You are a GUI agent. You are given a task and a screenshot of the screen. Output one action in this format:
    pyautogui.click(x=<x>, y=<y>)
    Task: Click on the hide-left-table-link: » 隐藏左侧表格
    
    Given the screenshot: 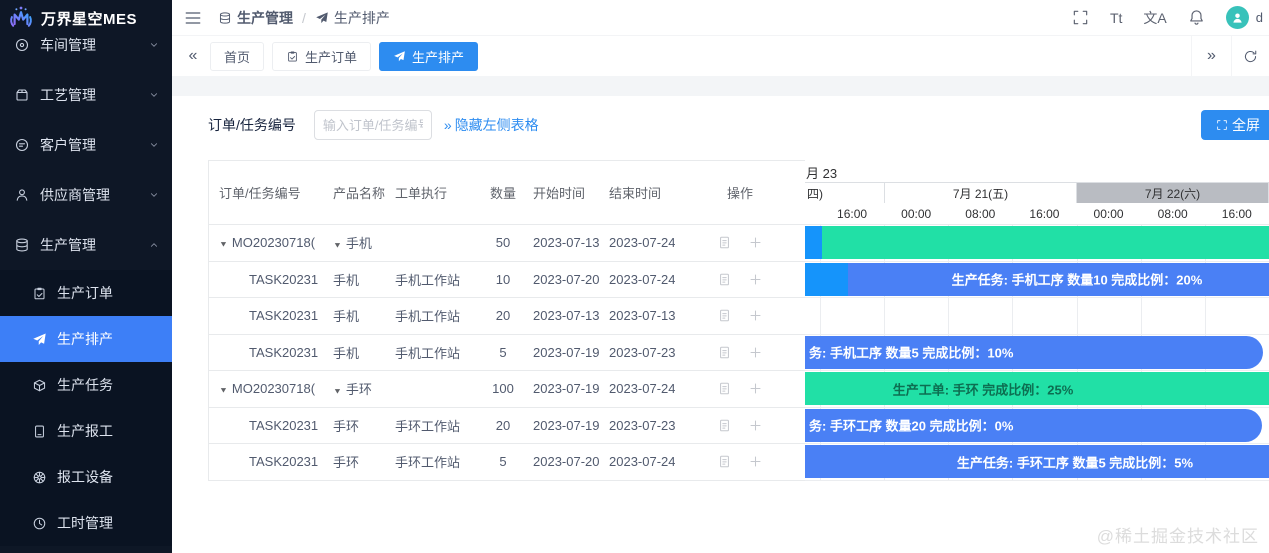 What is the action you would take?
    pyautogui.click(x=491, y=125)
    